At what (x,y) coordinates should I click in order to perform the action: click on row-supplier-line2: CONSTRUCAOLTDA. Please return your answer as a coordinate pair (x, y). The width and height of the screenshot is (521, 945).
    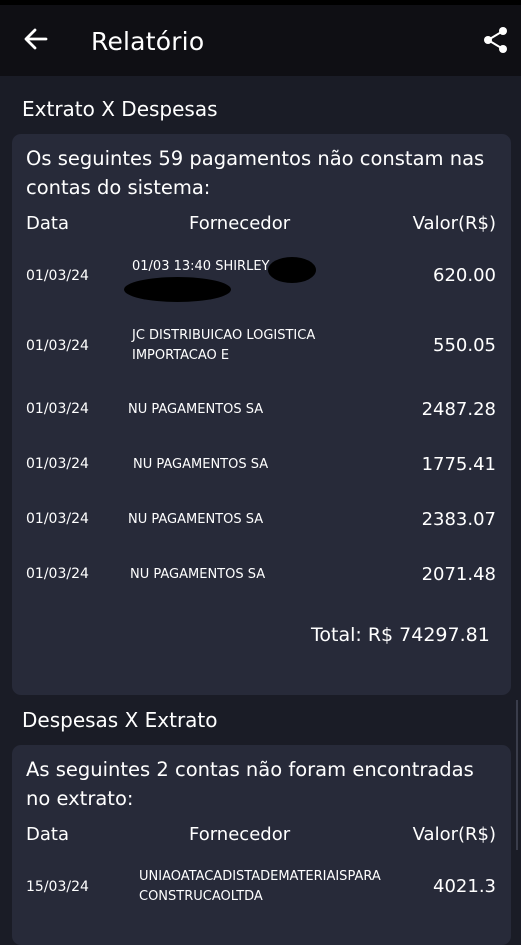
    Looking at the image, I should click on (201, 896).